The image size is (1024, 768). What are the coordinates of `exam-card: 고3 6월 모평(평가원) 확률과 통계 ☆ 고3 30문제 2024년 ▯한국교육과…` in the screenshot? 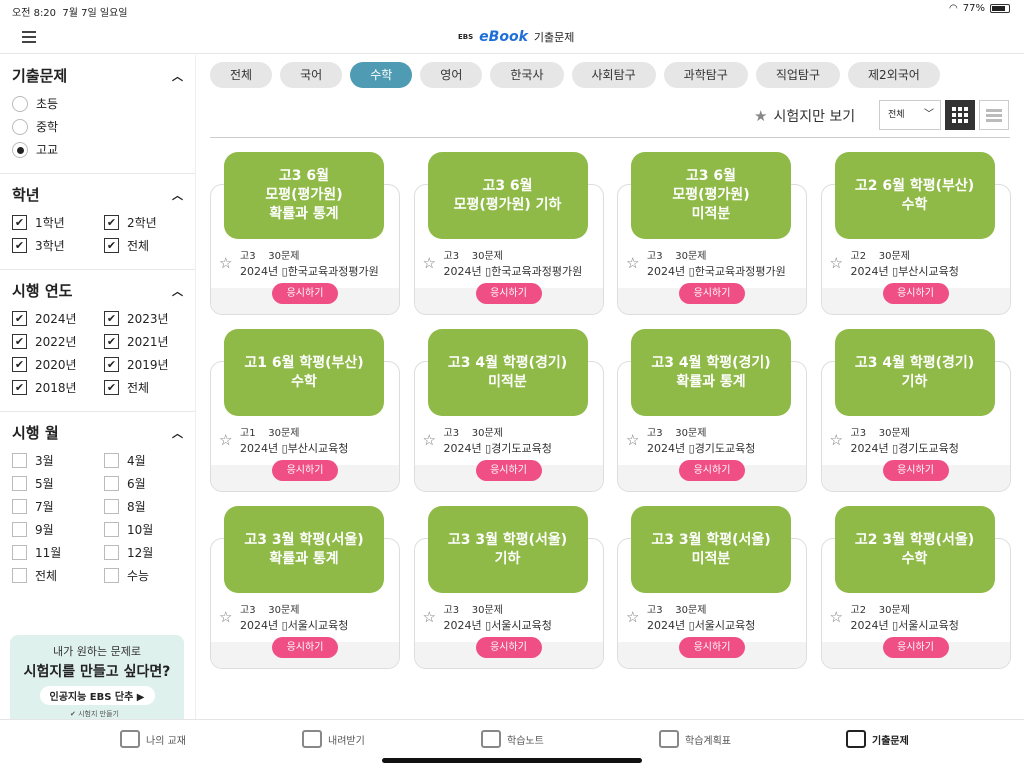 It's located at (305, 233).